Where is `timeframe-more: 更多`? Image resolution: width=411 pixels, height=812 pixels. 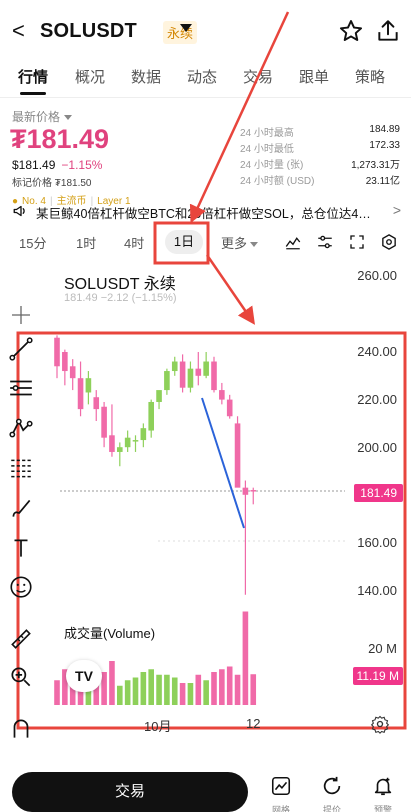
timeframe-more: 更多 is located at coordinates (240, 242).